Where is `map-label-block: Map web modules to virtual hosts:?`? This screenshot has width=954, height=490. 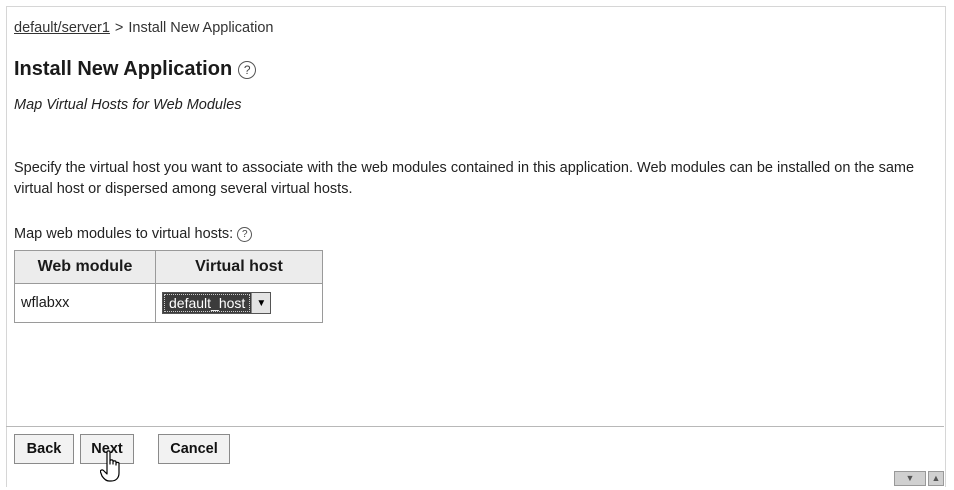 map-label-block: Map web modules to virtual hosts:? is located at coordinates (133, 234).